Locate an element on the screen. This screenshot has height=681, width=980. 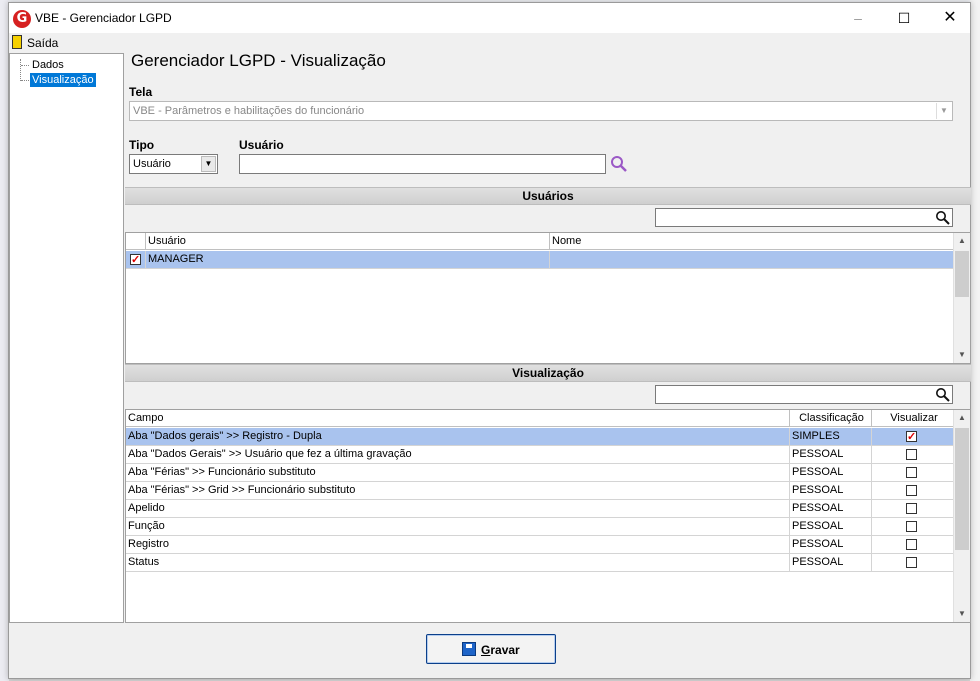
checkbox-column-header is located at coordinates (136, 241).